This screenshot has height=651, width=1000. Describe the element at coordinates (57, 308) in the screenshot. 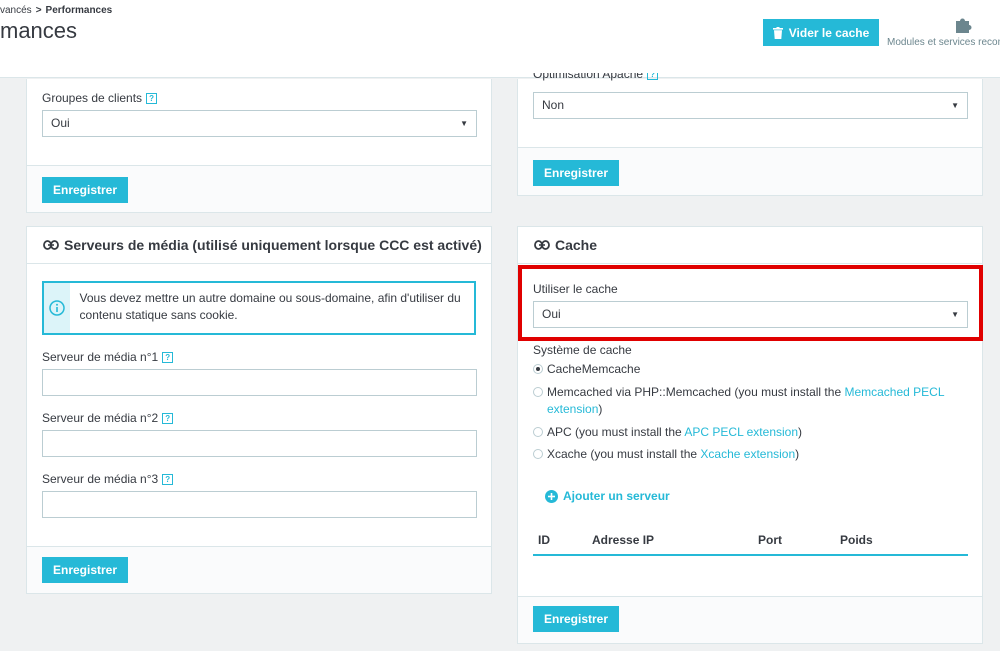

I see `info-icon` at that location.